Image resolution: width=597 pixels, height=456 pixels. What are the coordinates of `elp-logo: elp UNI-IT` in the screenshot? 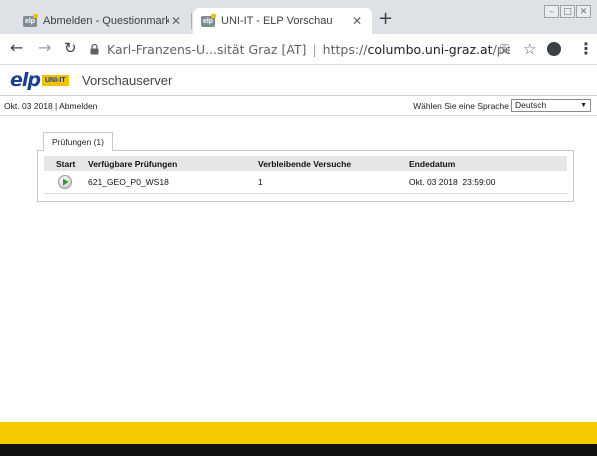 It's located at (39, 80).